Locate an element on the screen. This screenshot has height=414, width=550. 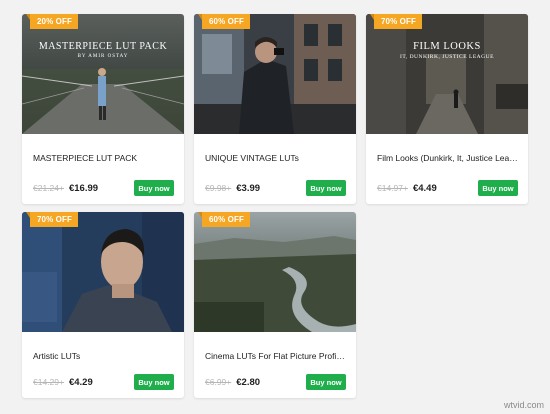
old-price: €21.24+ is located at coordinates (48, 188).